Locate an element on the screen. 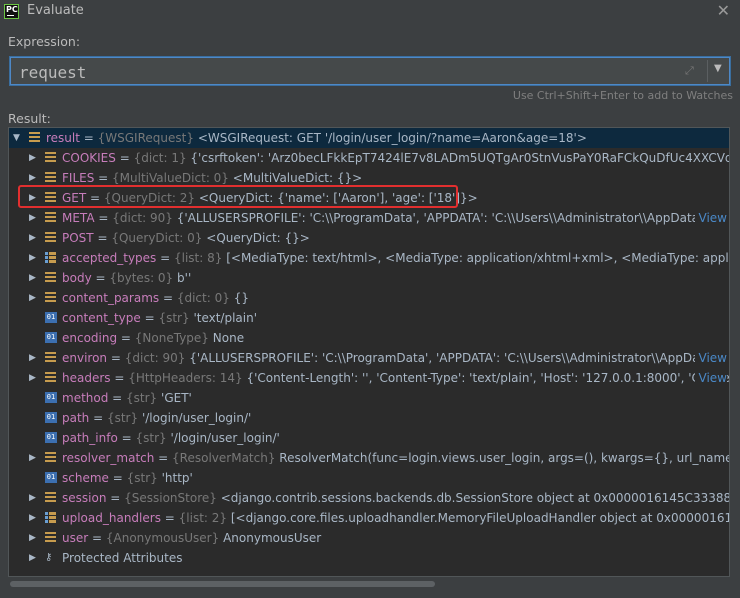 This screenshot has height=598, width=740. row-text: content_params = {dict: 0} {} is located at coordinates (155, 298).